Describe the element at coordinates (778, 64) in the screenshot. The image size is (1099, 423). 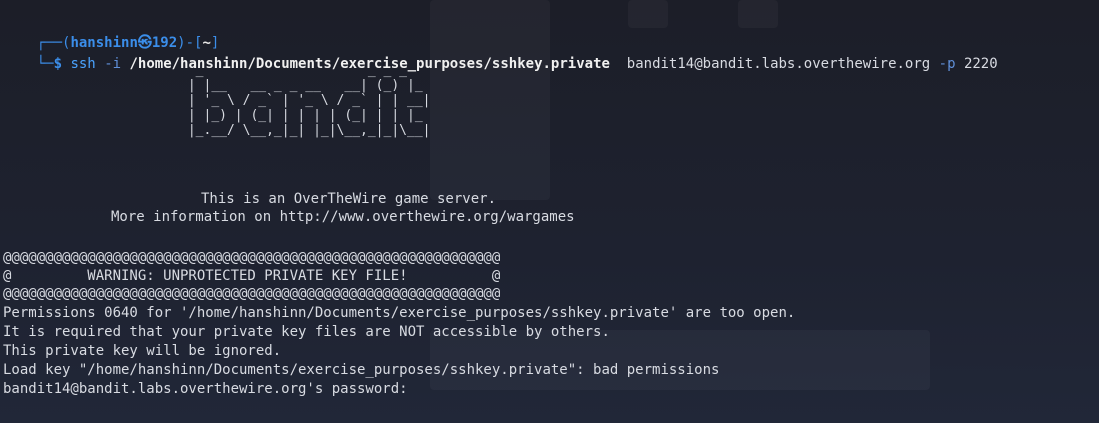
I see `command-target: bandit14@bandit.labs.overthewire.org` at that location.